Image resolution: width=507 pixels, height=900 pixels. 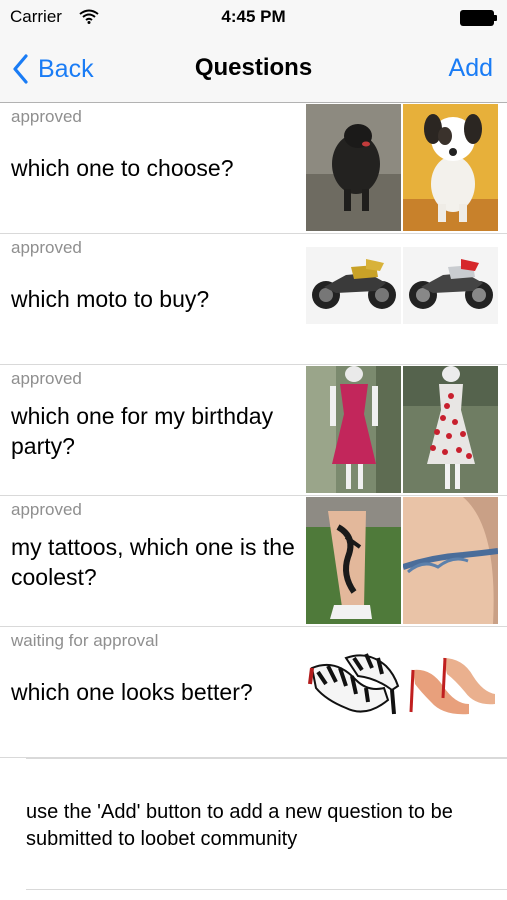 I want to click on add-button: Add, so click(x=471, y=68).